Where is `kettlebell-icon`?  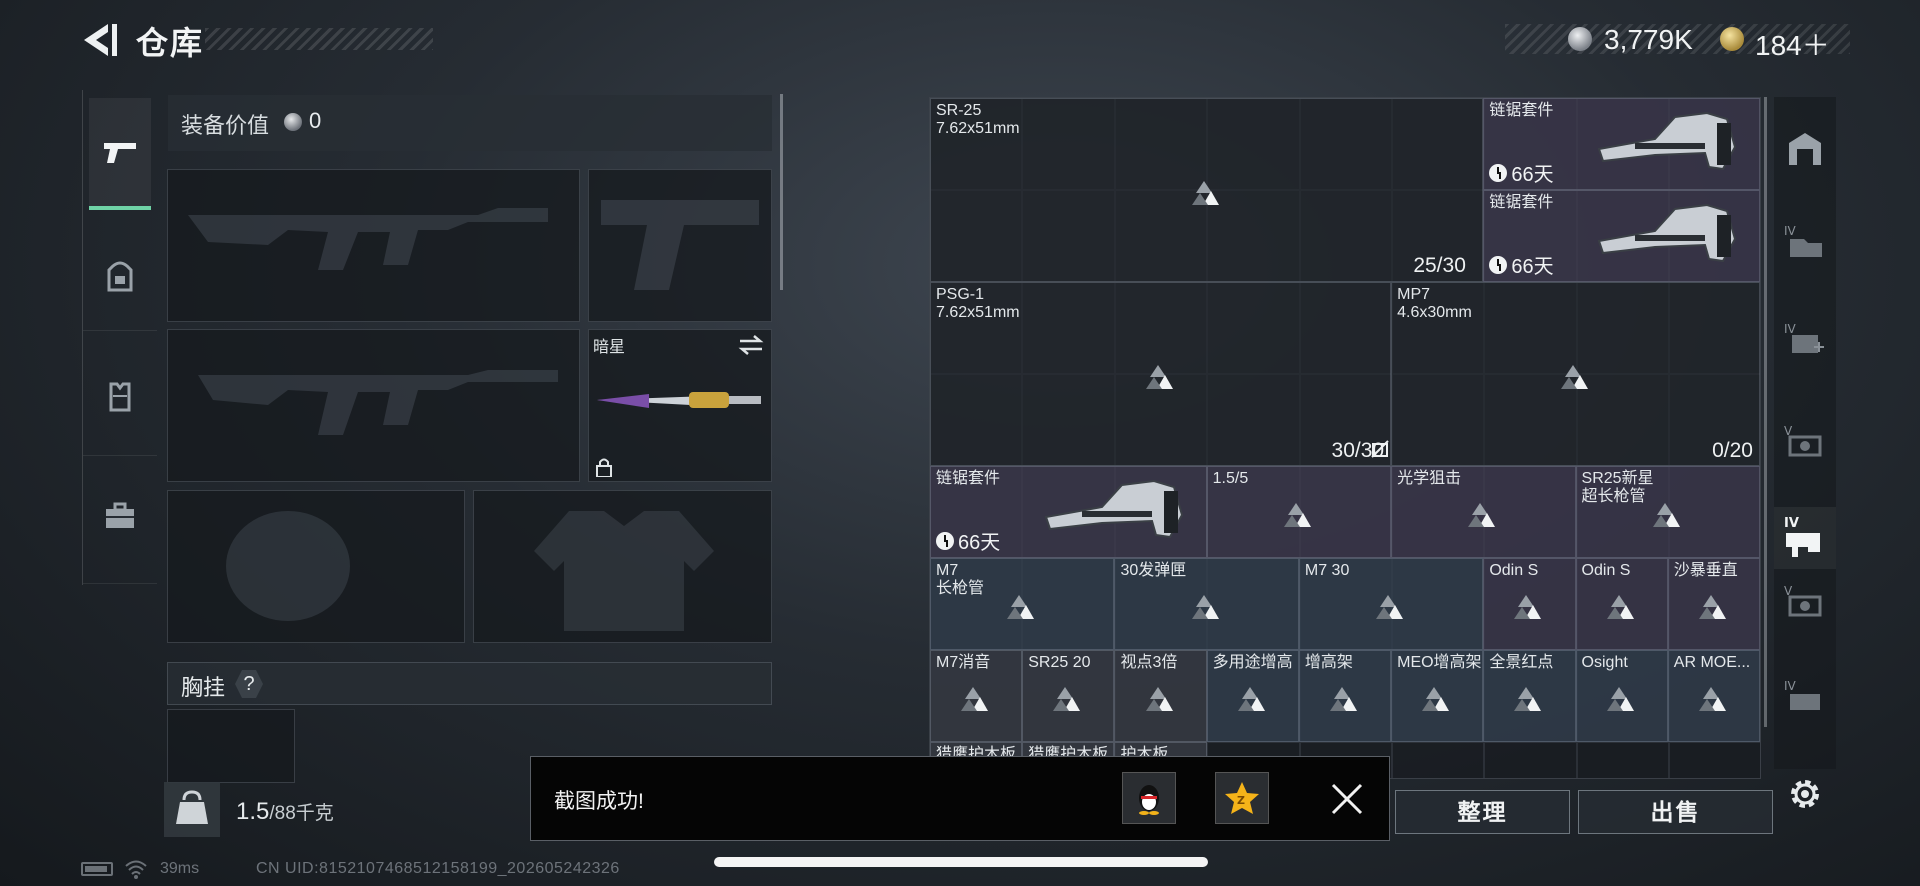
kettlebell-icon is located at coordinates (192, 807).